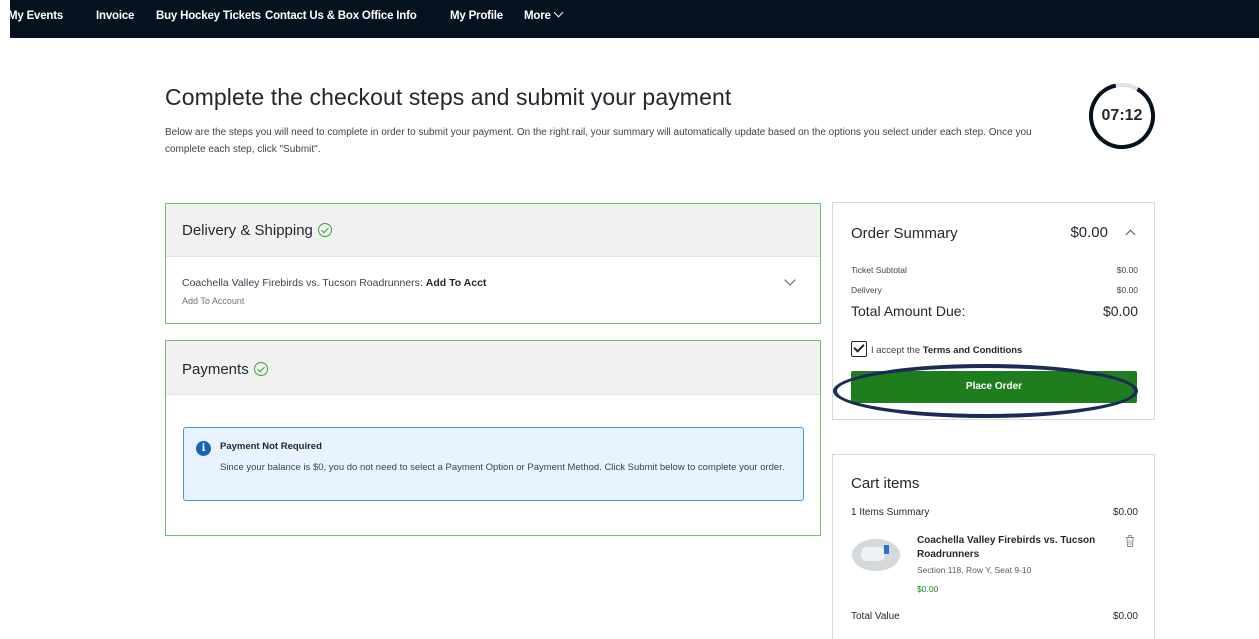 The height and width of the screenshot is (639, 1259). Describe the element at coordinates (928, 589) in the screenshot. I see `cart-item-price: $0.00` at that location.